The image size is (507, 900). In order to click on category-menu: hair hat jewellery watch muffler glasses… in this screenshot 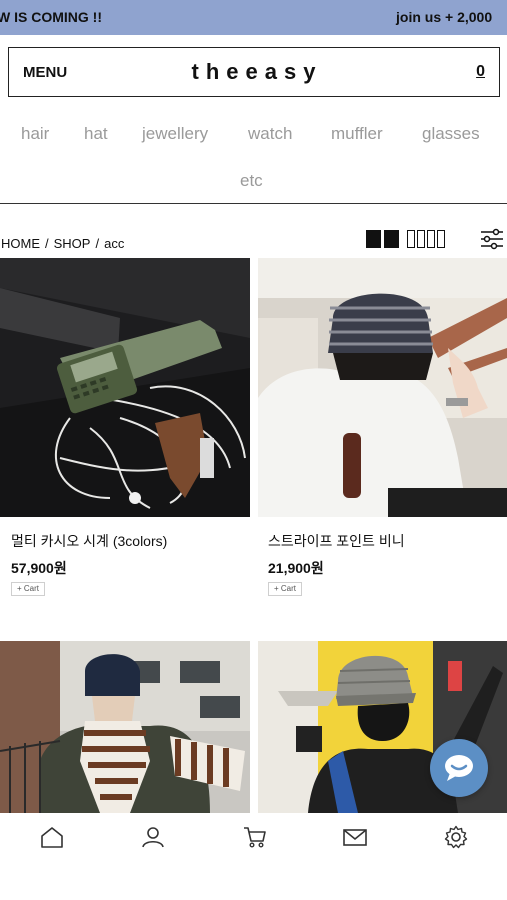, I will do `click(253, 158)`.